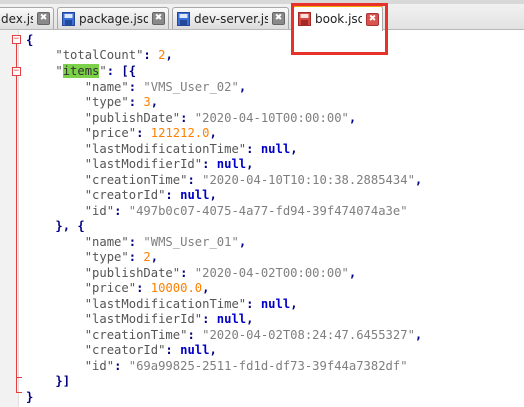 This screenshot has width=524, height=407. I want to click on json-number: 121212.0, so click(180, 133).